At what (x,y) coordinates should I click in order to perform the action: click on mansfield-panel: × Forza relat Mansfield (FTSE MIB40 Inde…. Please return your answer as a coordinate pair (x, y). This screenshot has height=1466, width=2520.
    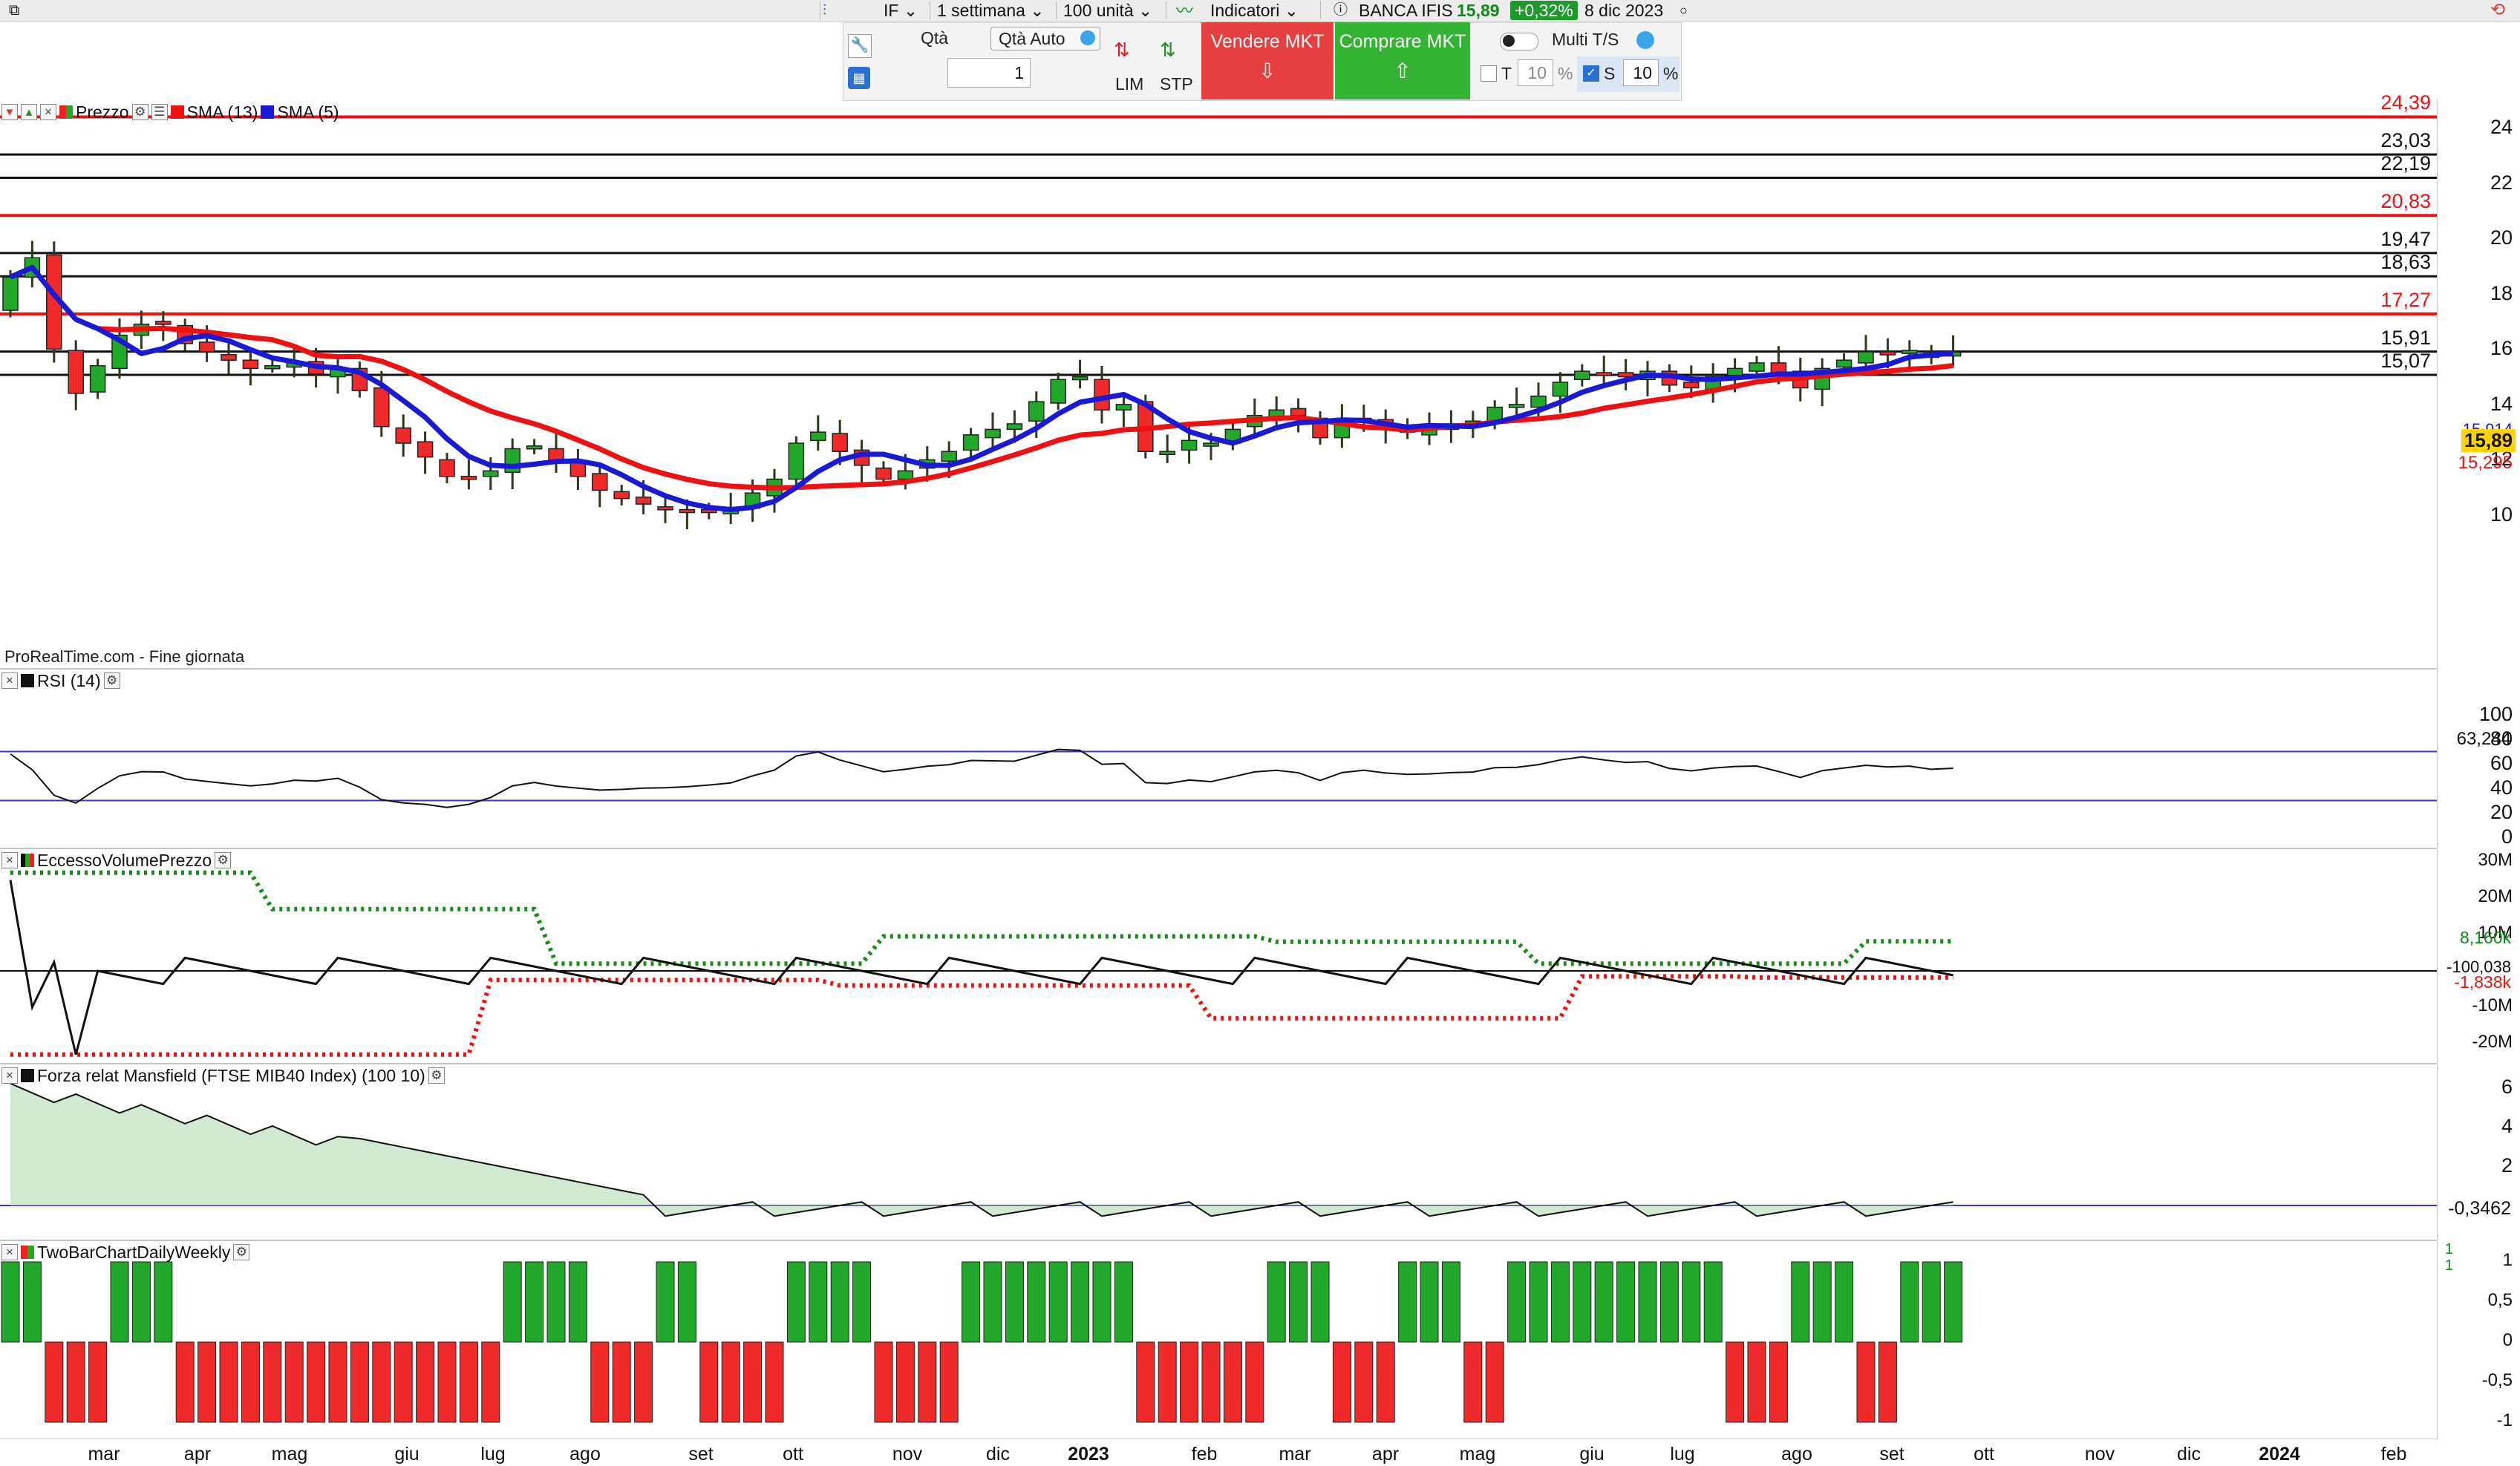
    Looking at the image, I should click on (1218, 1152).